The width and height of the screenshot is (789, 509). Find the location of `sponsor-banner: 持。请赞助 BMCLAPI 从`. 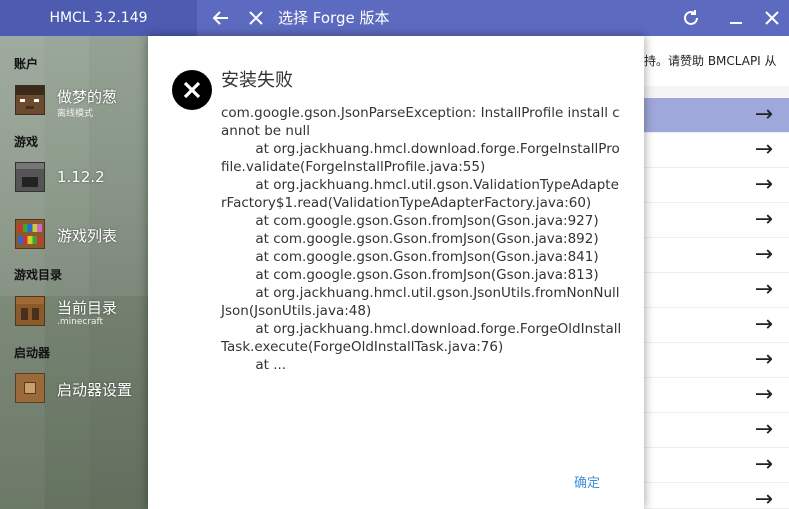

sponsor-banner: 持。请赞助 BMCLAPI 从 is located at coordinates (716, 61).